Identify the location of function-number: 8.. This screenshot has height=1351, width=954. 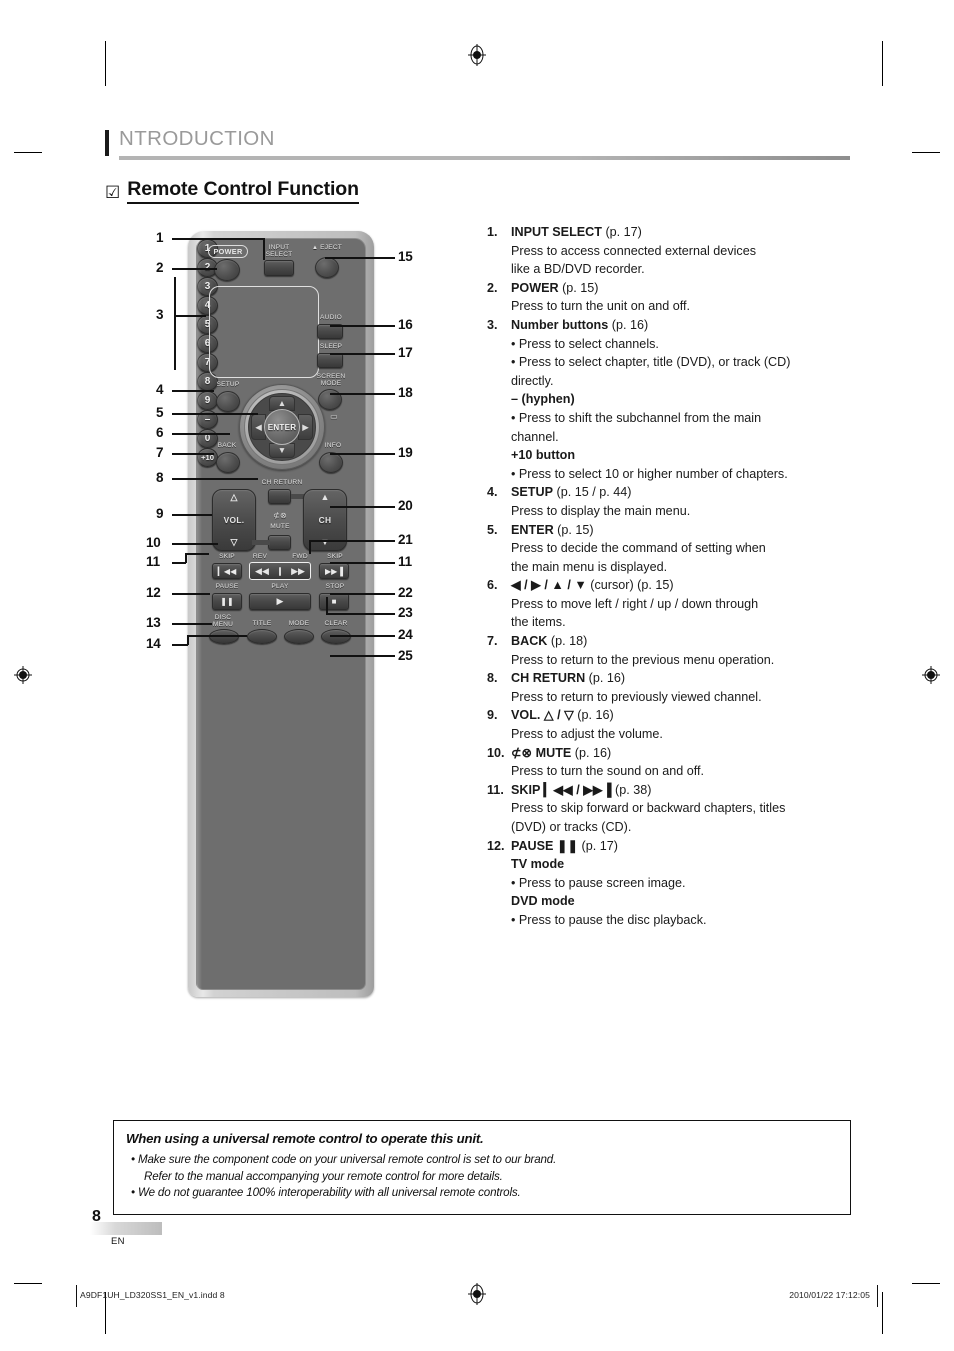
(492, 678).